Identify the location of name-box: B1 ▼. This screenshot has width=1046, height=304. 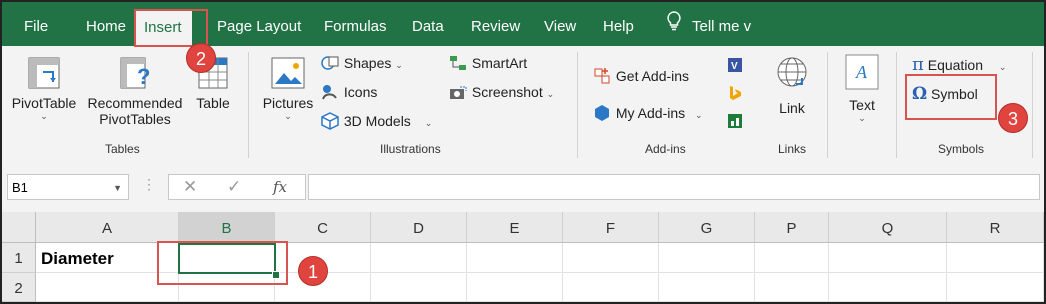
(68, 187).